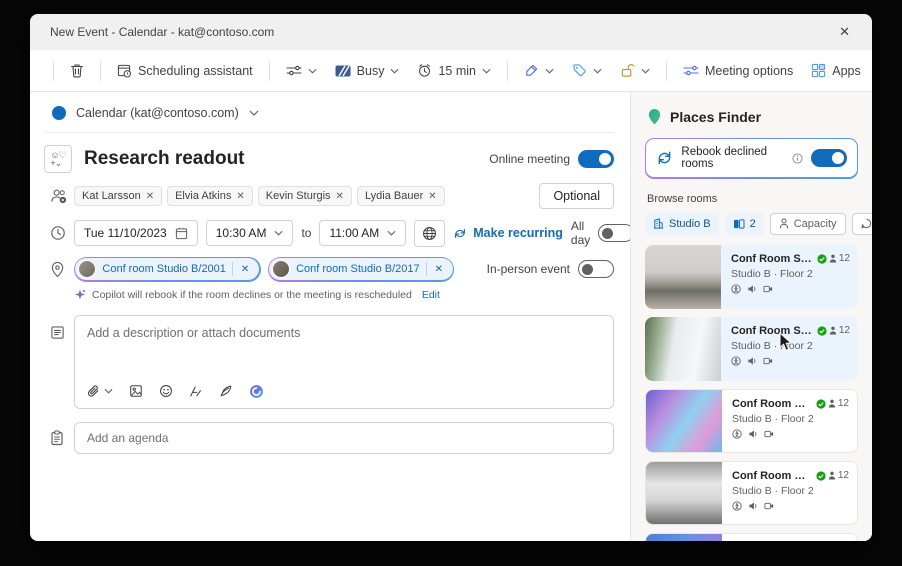 This screenshot has height=566, width=902. I want to click on in-person-event-toggle, so click(596, 269).